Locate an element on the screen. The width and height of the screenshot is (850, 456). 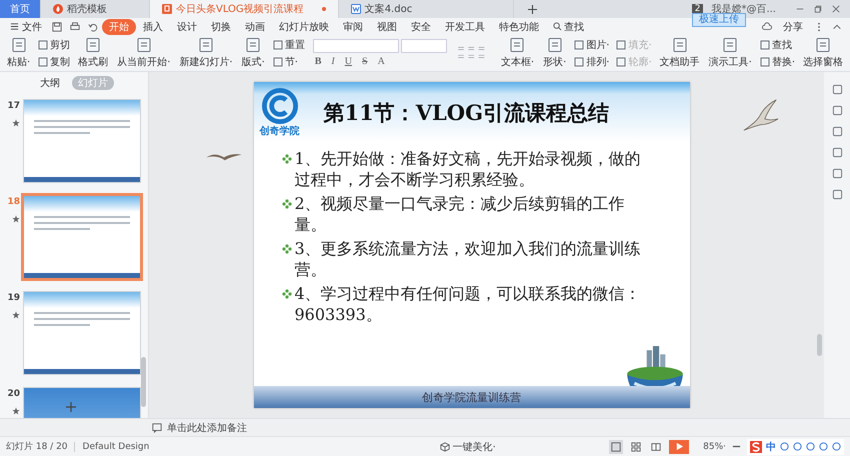
window-tab: 首页 is located at coordinates (20, 9).